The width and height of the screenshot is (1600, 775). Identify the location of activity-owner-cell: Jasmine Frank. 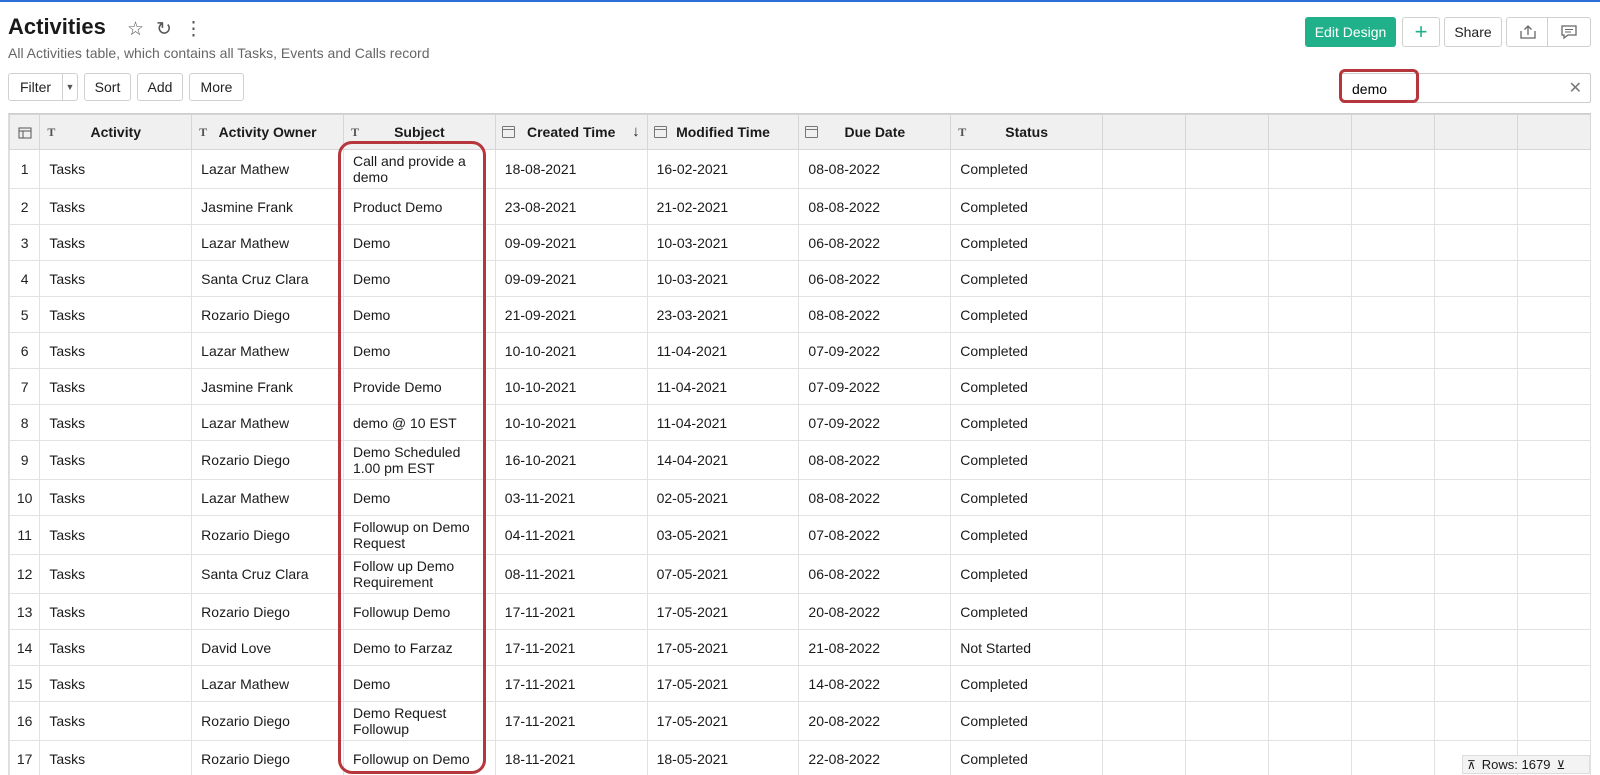
(268, 387).